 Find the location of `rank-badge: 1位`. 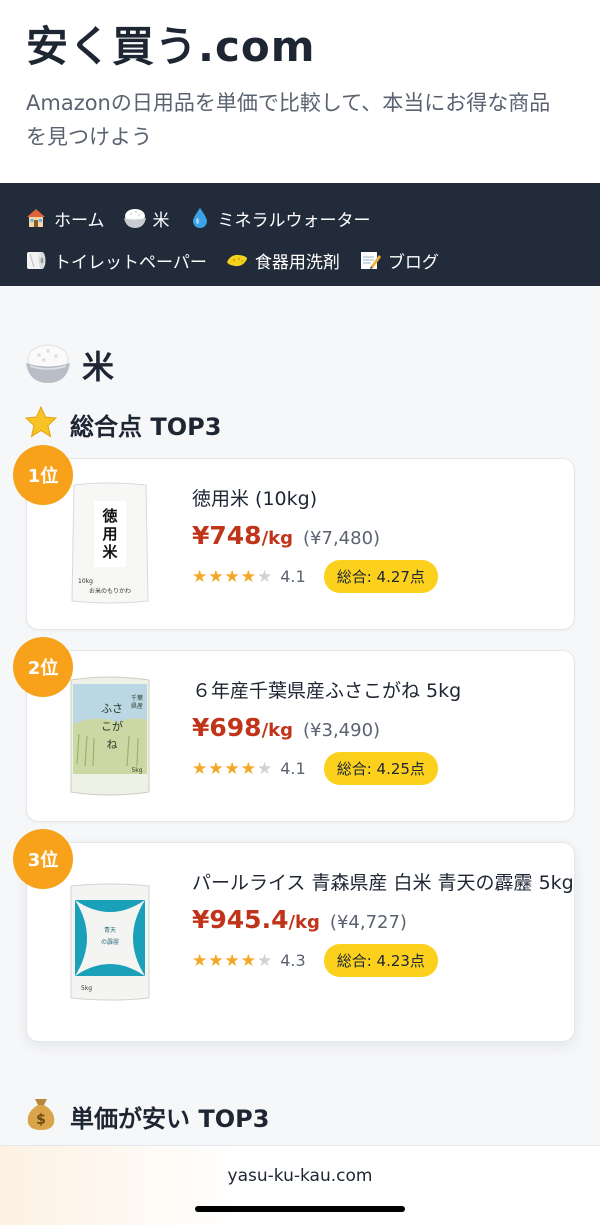

rank-badge: 1位 is located at coordinates (43, 475).